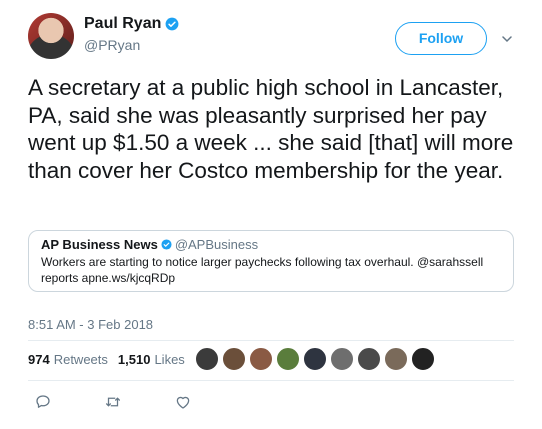 This screenshot has height=429, width=542. Describe the element at coordinates (151, 359) in the screenshot. I see `likes-stat: 1,510 Likes` at that location.